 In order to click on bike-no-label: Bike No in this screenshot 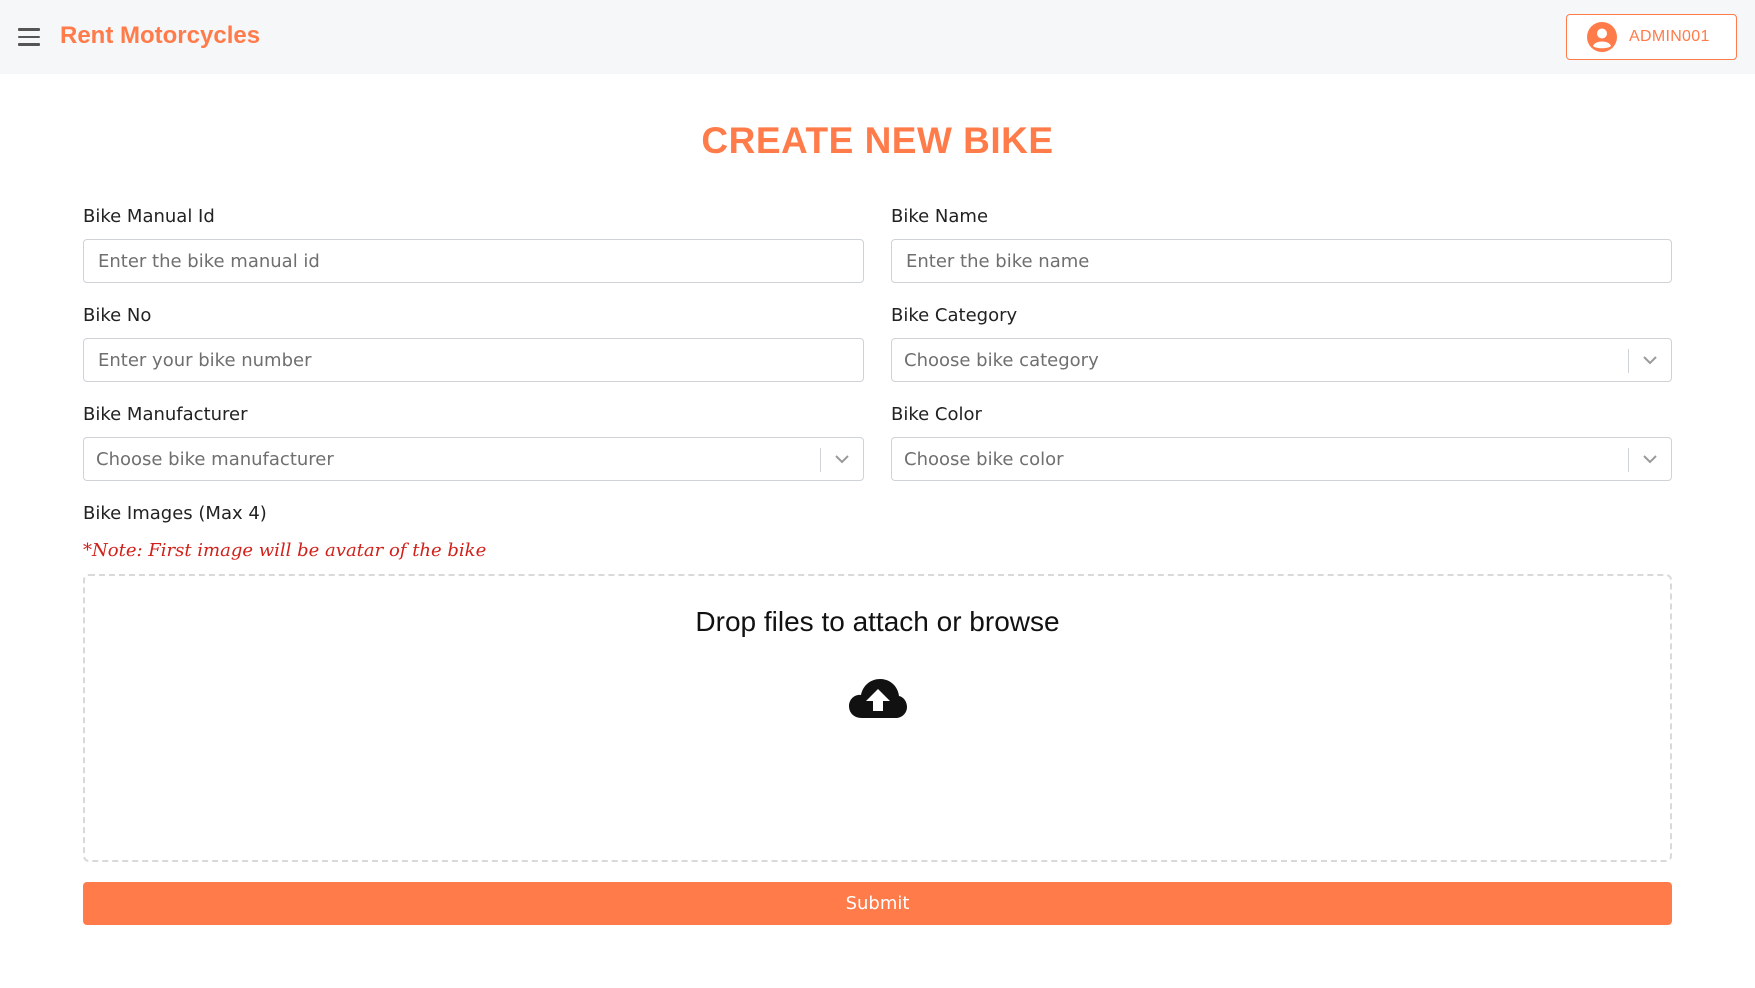, I will do `click(117, 315)`.